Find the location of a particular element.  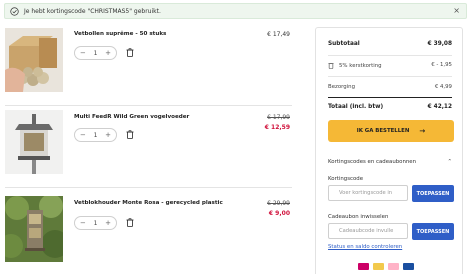

total-row: Totaal (incl. btw) € 42,12 is located at coordinates (390, 107).